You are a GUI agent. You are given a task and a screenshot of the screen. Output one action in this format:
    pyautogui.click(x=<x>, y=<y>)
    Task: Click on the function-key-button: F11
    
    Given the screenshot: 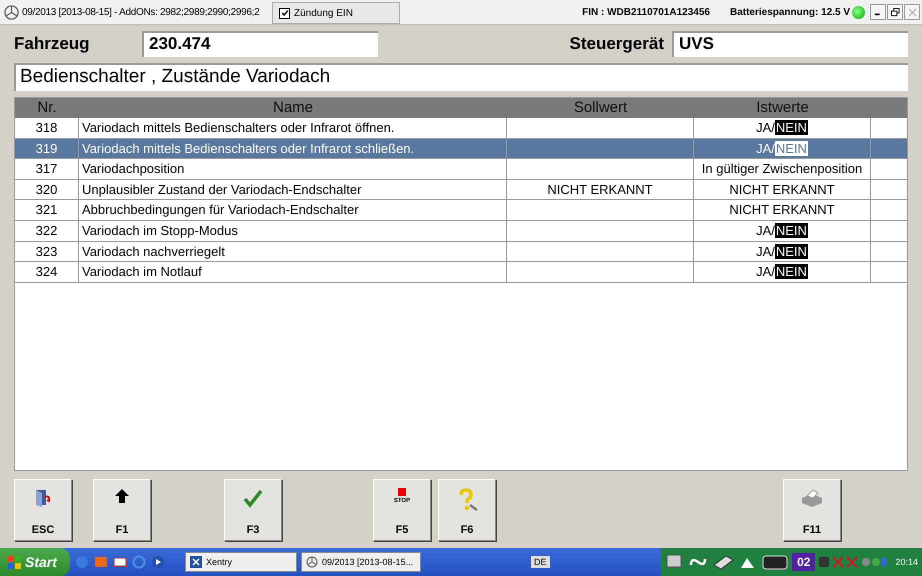 What is the action you would take?
    pyautogui.click(x=812, y=510)
    